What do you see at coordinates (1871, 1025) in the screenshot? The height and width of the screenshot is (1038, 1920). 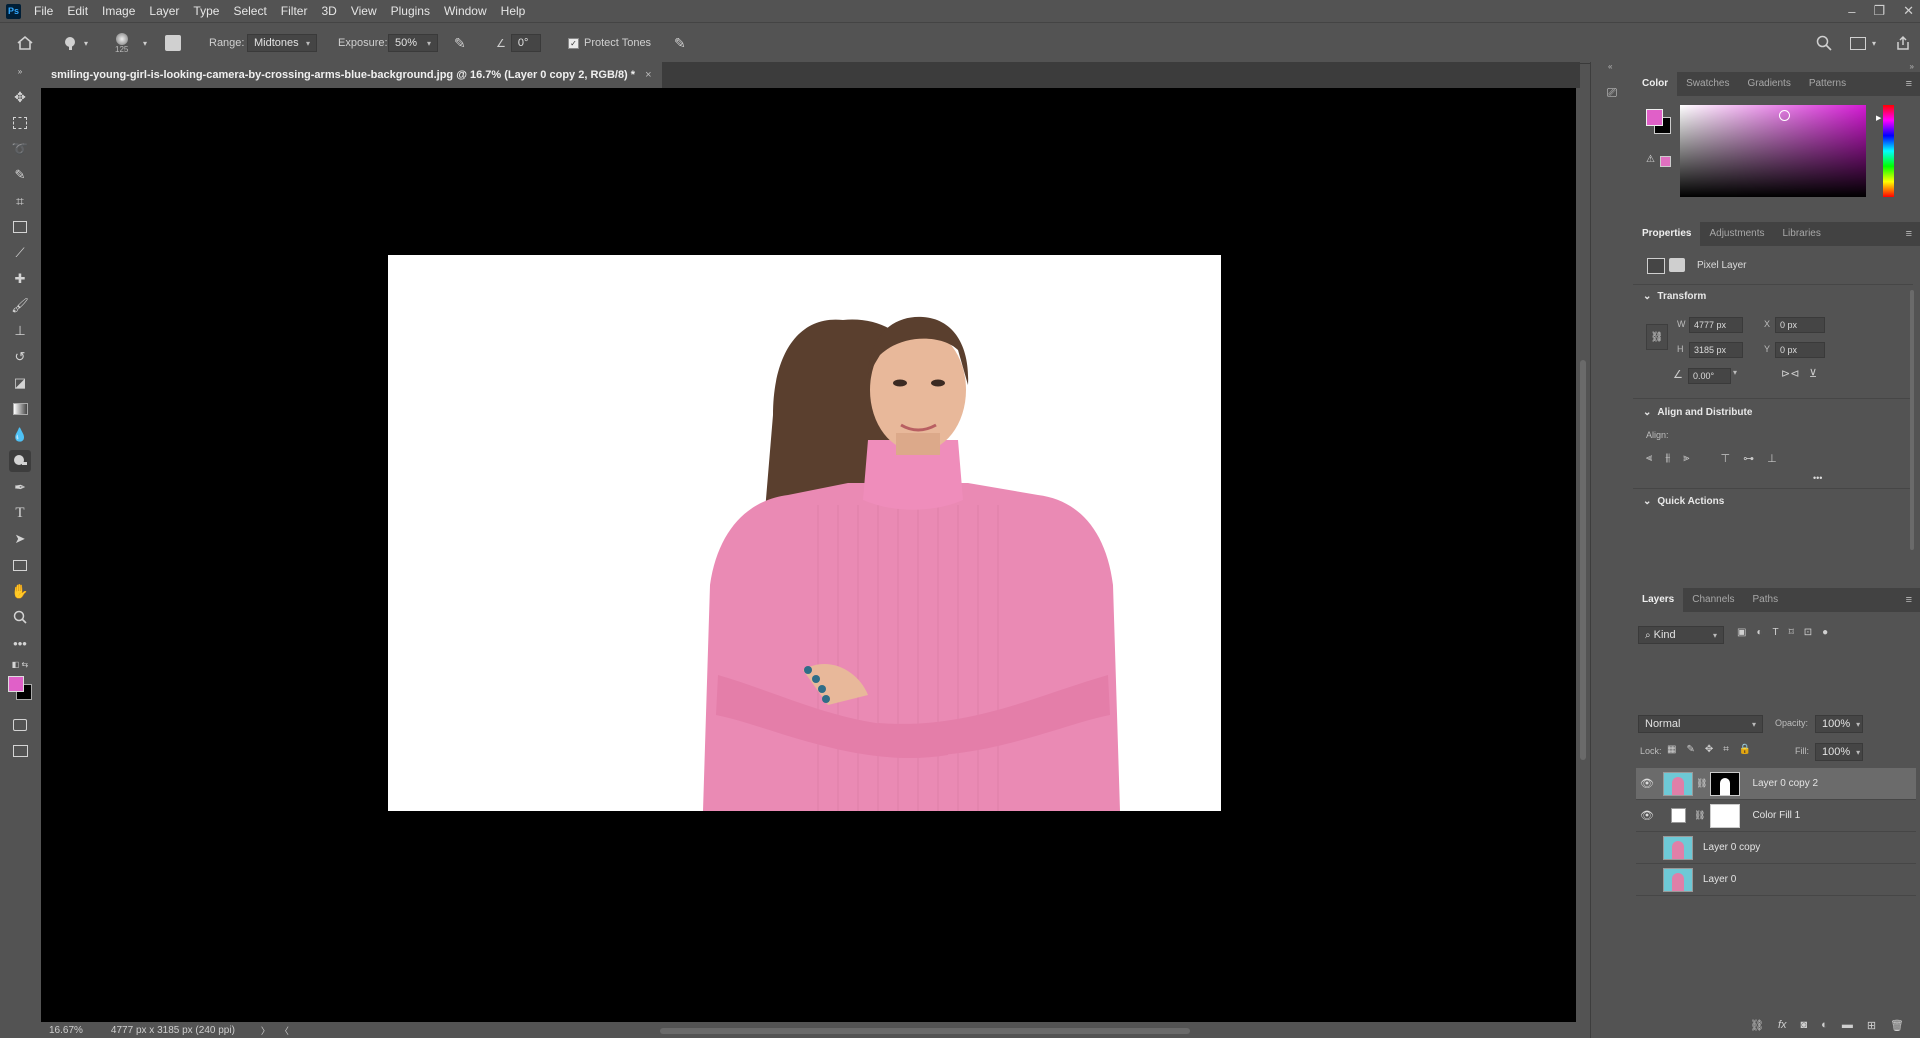 I see `new-layer-icon: ⊞` at bounding box center [1871, 1025].